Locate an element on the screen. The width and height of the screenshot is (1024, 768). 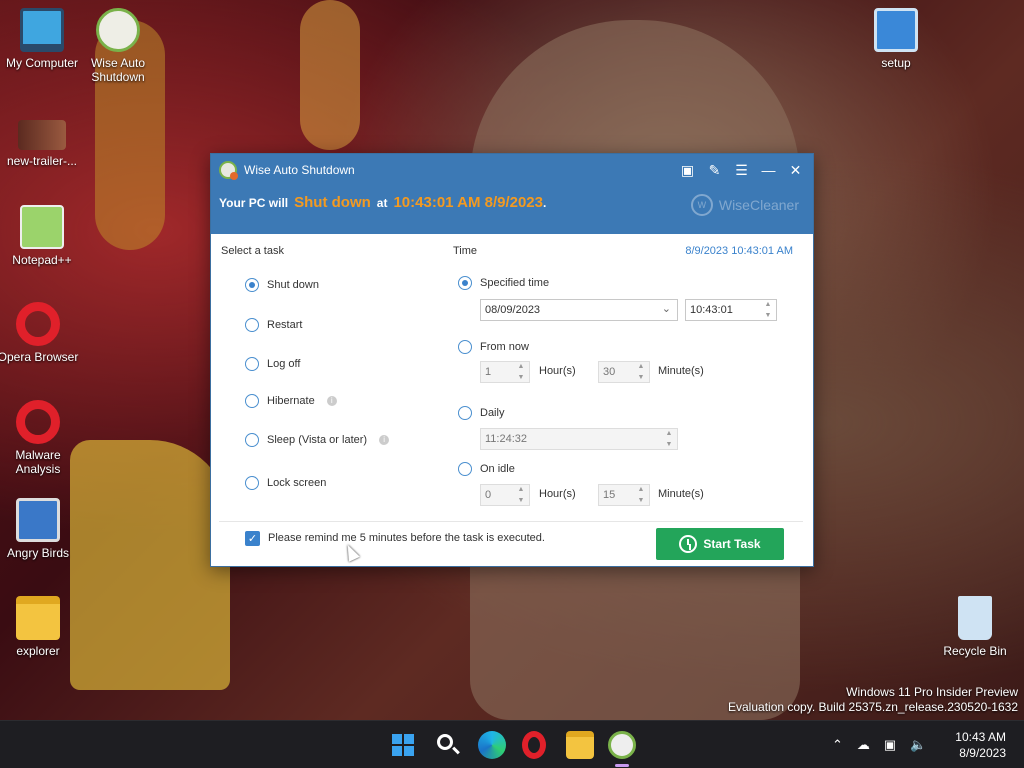
daily-time-stepper: 11:24:32 ▲ ▼ is located at coordinates (579, 439).